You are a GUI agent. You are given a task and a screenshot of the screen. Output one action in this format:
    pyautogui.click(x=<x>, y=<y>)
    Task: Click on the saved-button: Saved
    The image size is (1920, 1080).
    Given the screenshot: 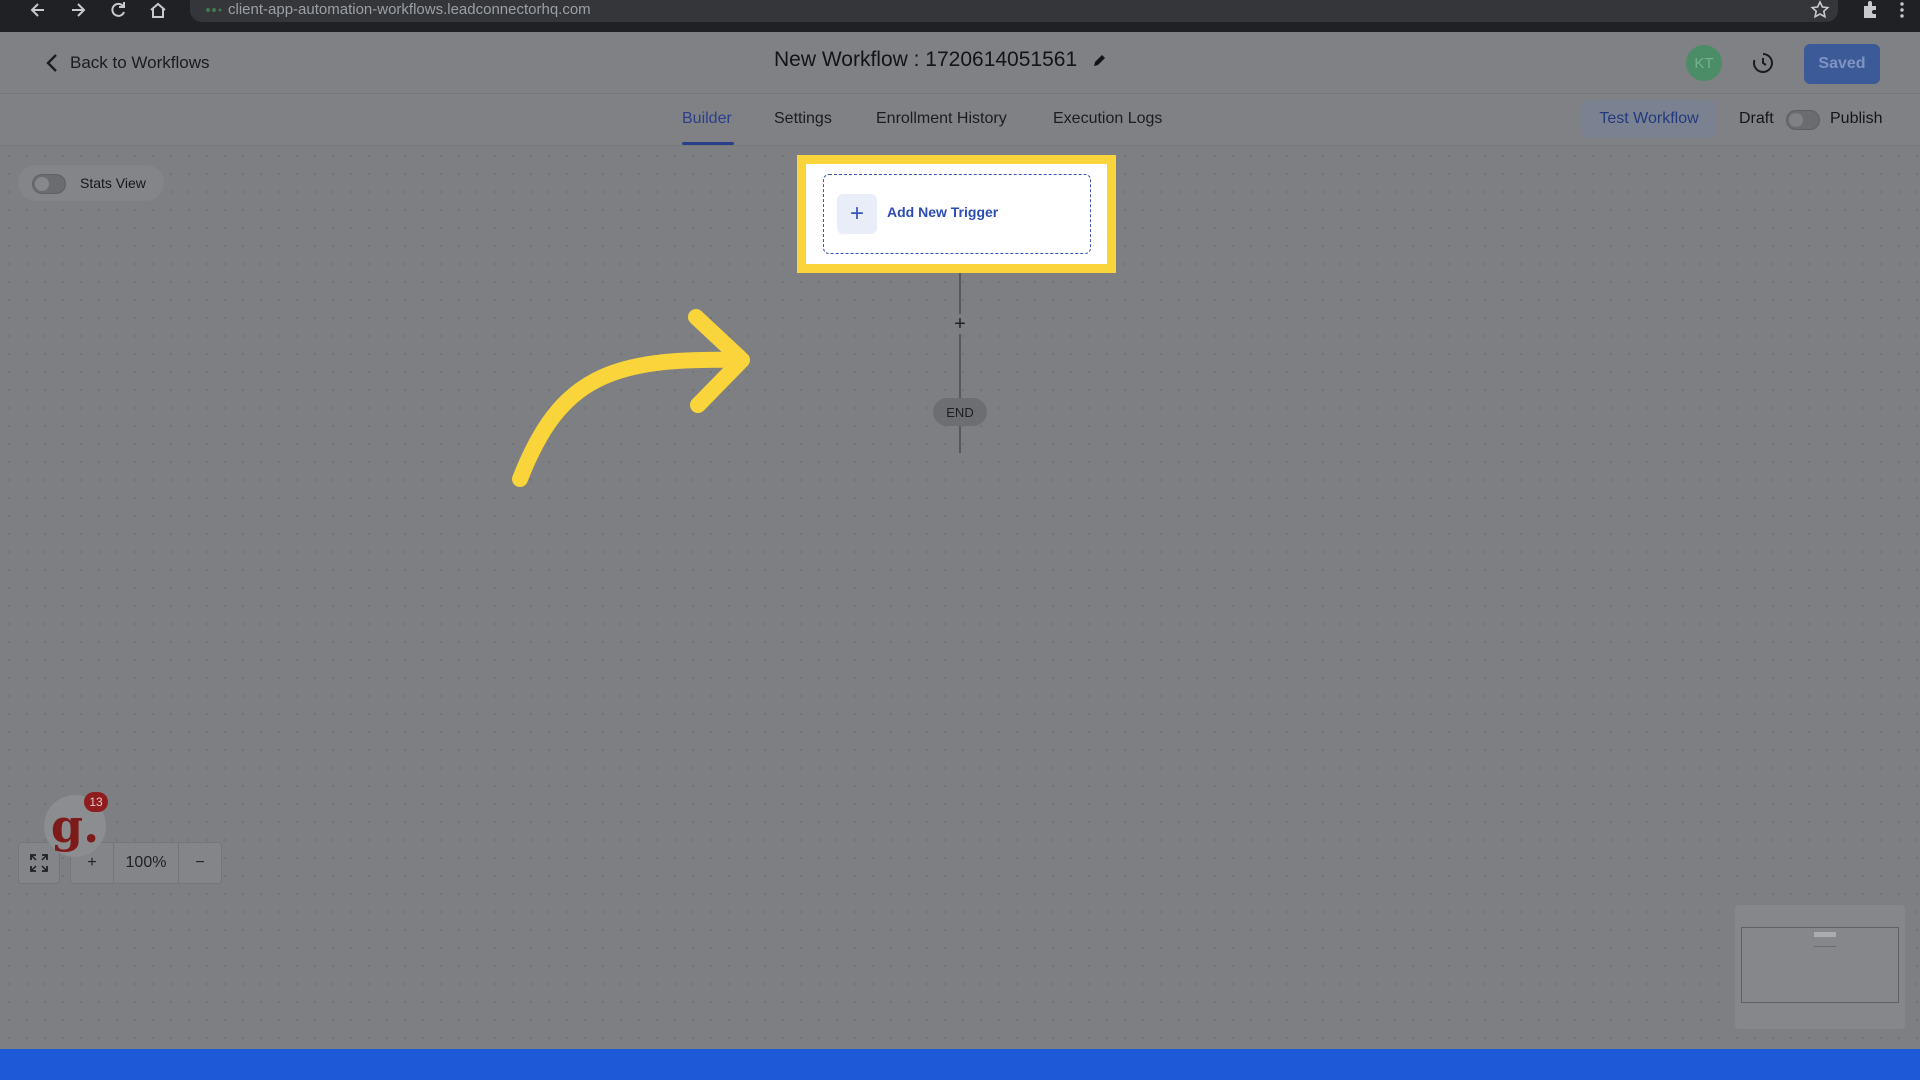 What is the action you would take?
    pyautogui.click(x=1842, y=64)
    